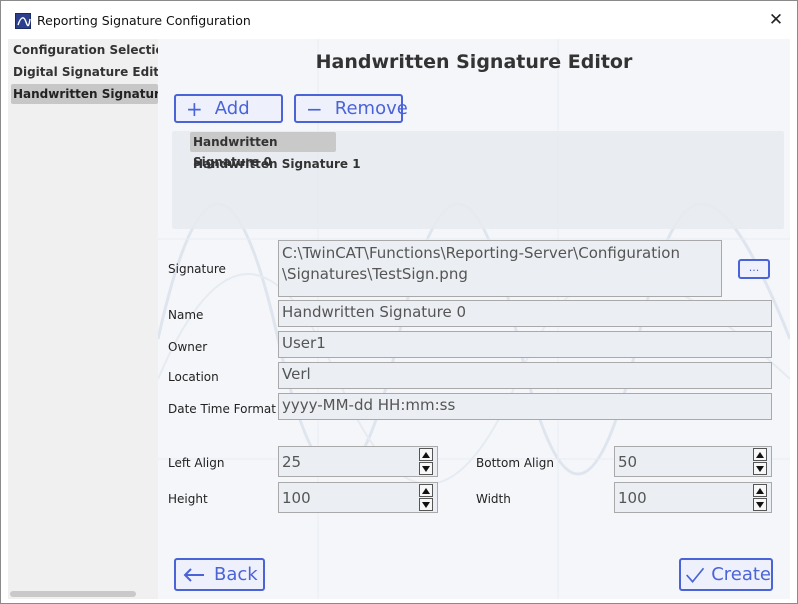 The width and height of the screenshot is (798, 604). What do you see at coordinates (188, 499) in the screenshot?
I see `height-label: Height` at bounding box center [188, 499].